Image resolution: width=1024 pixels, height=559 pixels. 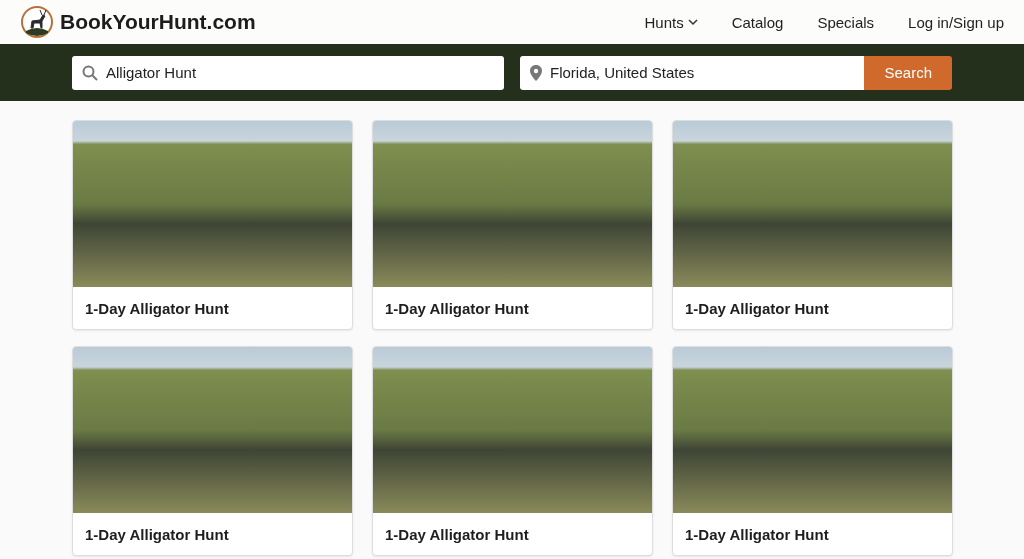 What do you see at coordinates (846, 22) in the screenshot?
I see `nav-link: Specials` at bounding box center [846, 22].